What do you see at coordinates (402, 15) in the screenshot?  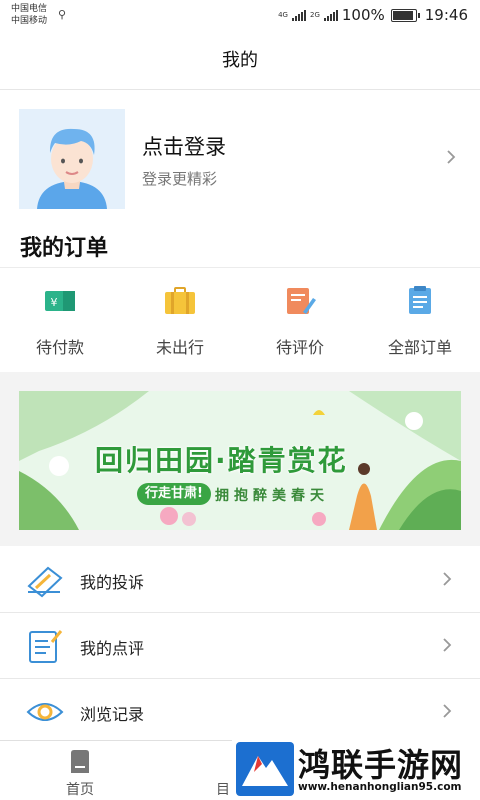 I see `battery-fill` at bounding box center [402, 15].